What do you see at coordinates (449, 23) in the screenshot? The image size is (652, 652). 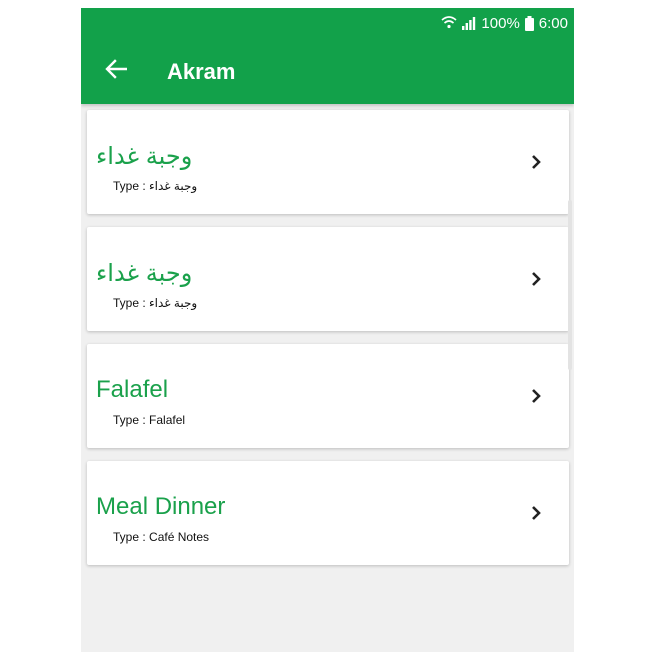 I see `wifi-icon` at bounding box center [449, 23].